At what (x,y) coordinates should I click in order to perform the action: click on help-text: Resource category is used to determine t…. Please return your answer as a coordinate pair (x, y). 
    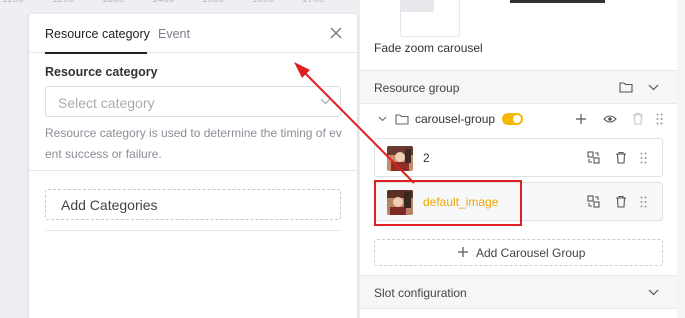
    Looking at the image, I should click on (193, 143).